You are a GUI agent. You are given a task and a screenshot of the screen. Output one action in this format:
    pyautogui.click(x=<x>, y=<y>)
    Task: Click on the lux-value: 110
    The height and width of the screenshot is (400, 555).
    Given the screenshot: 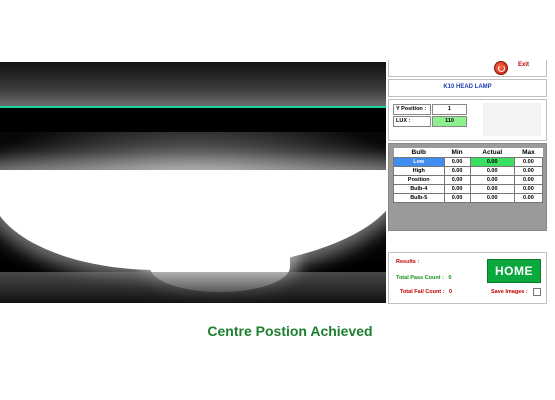 What is the action you would take?
    pyautogui.click(x=449, y=121)
    